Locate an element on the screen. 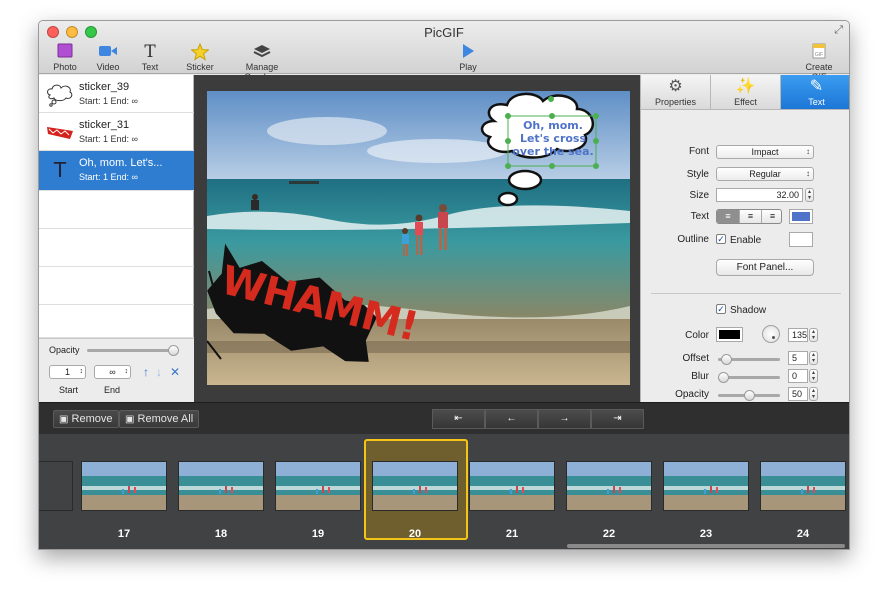 The height and width of the screenshot is (604, 887). tab-effect: ✨ Effect is located at coordinates (746, 92).